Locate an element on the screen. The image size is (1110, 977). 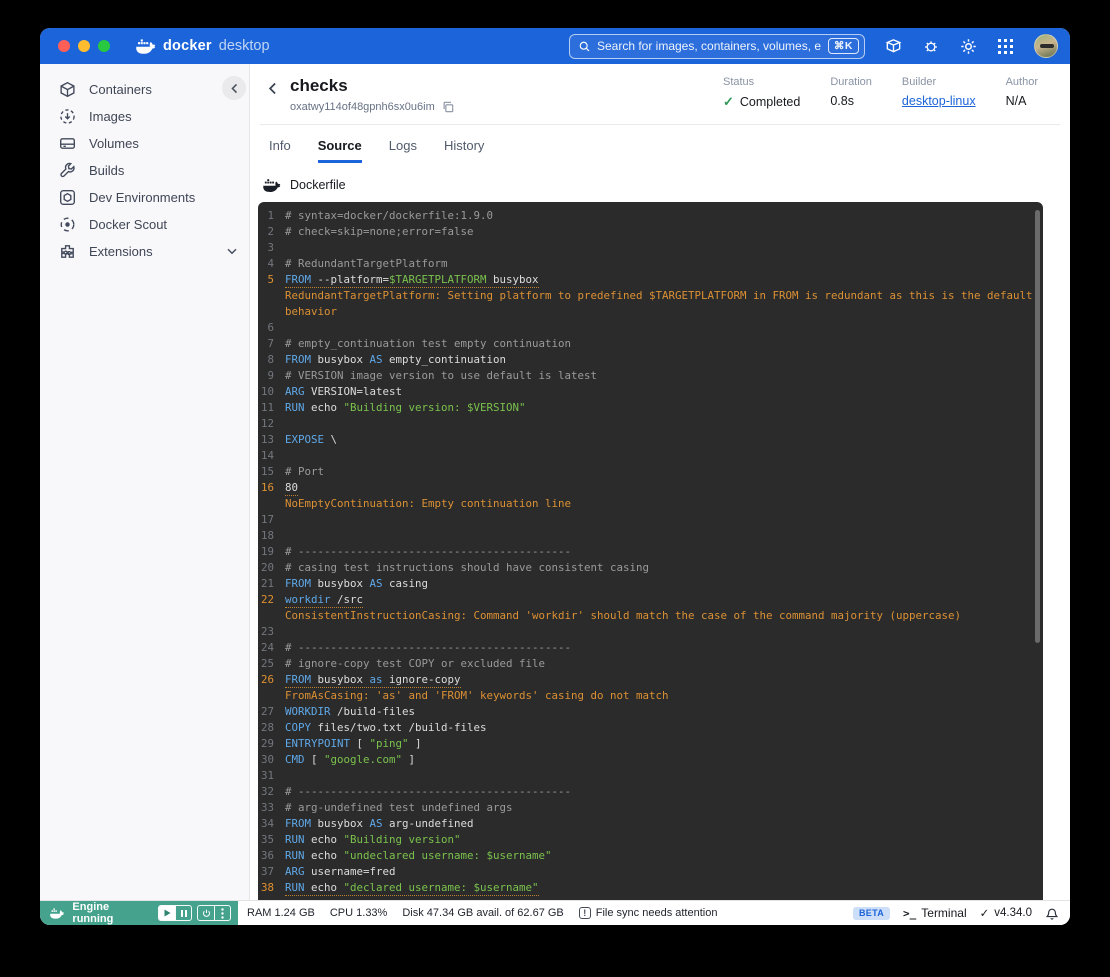
file-sync-warning: ! File sync needs attention is located at coordinates (648, 913).